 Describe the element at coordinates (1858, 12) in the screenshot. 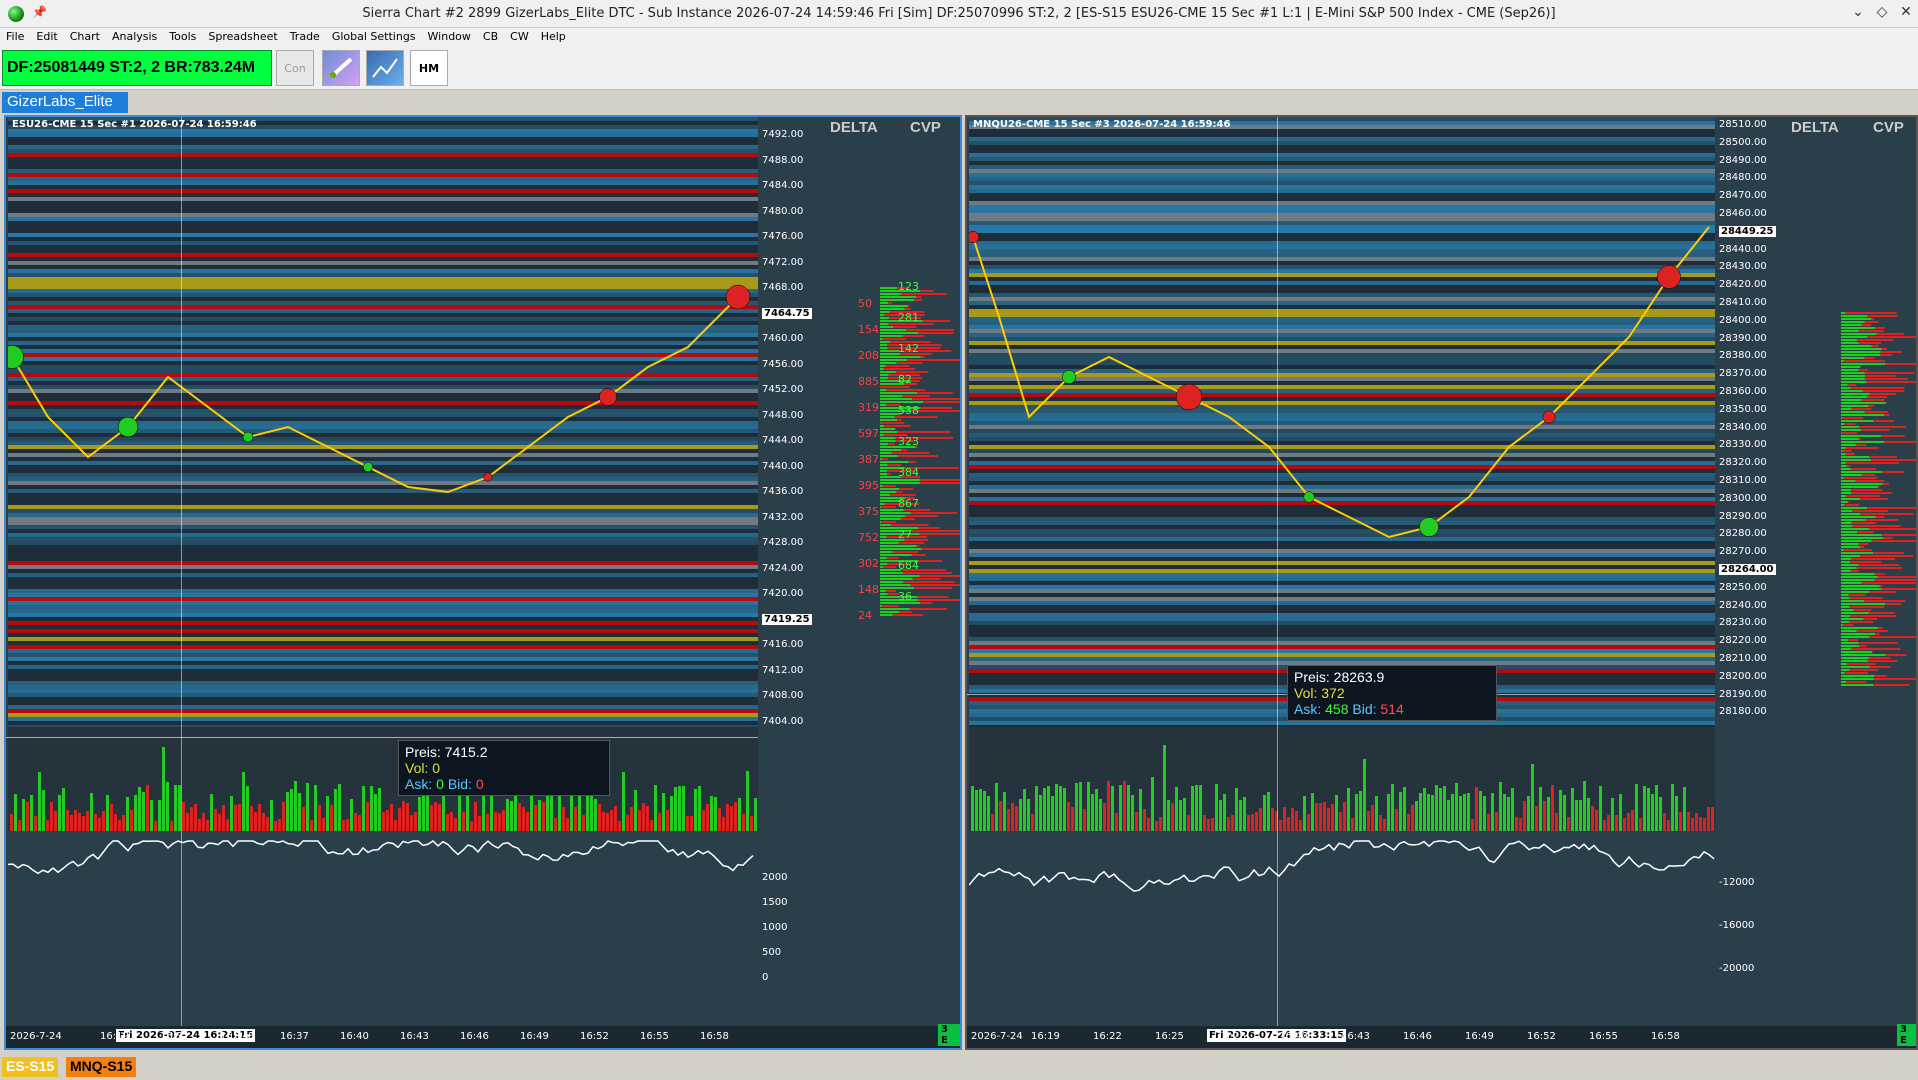

I see `minimize-icon: ⌄` at that location.